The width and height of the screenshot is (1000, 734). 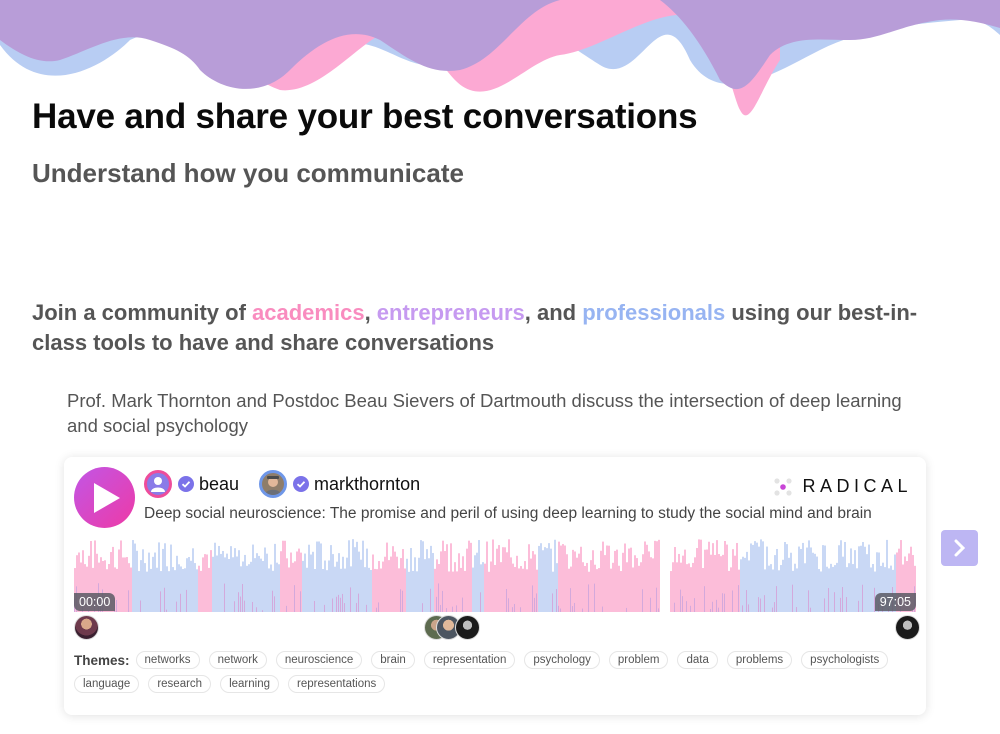 What do you see at coordinates (638, 660) in the screenshot?
I see `theme-tag: problem` at bounding box center [638, 660].